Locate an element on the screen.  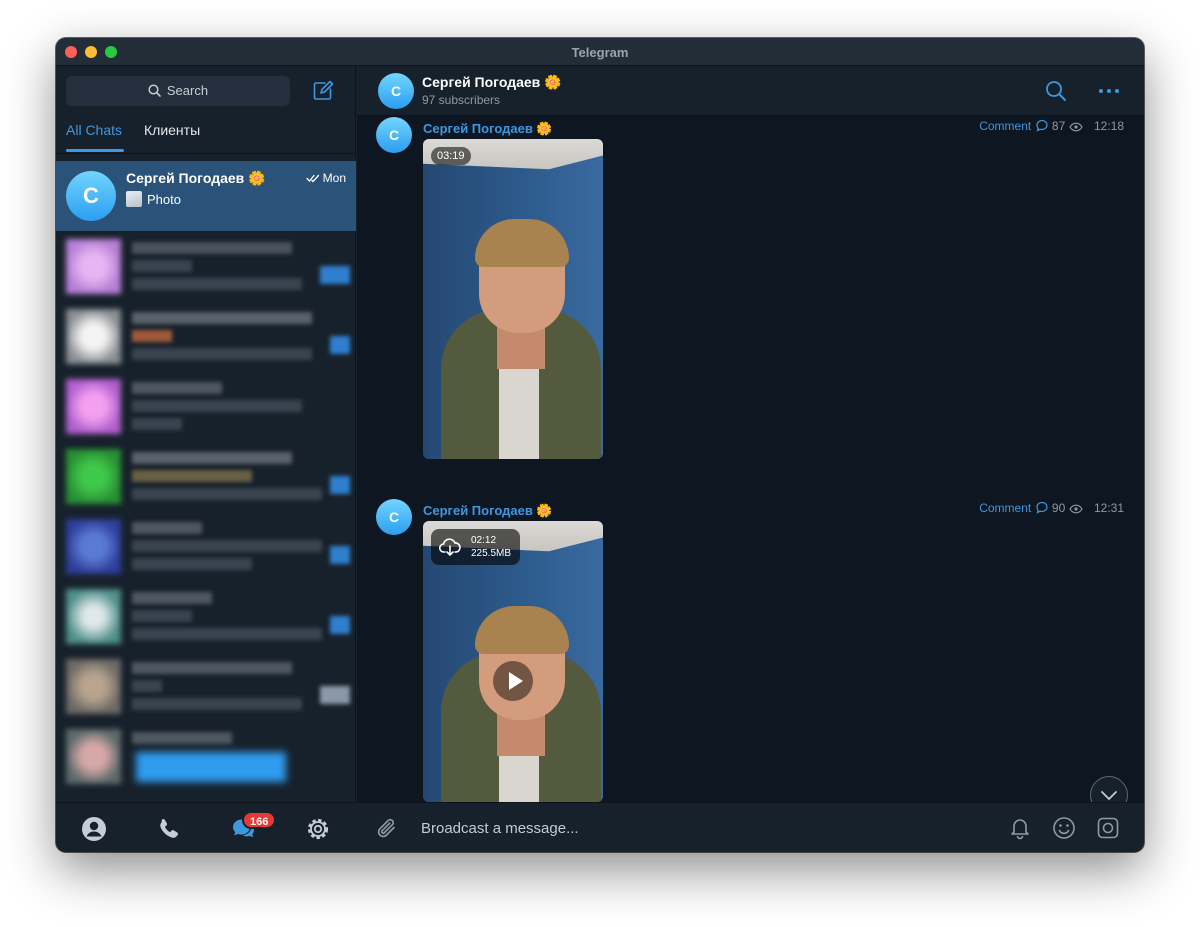
chat-header: C Сергей Погодаев 🌼 97 subscribers is located at coordinates (750, 91).